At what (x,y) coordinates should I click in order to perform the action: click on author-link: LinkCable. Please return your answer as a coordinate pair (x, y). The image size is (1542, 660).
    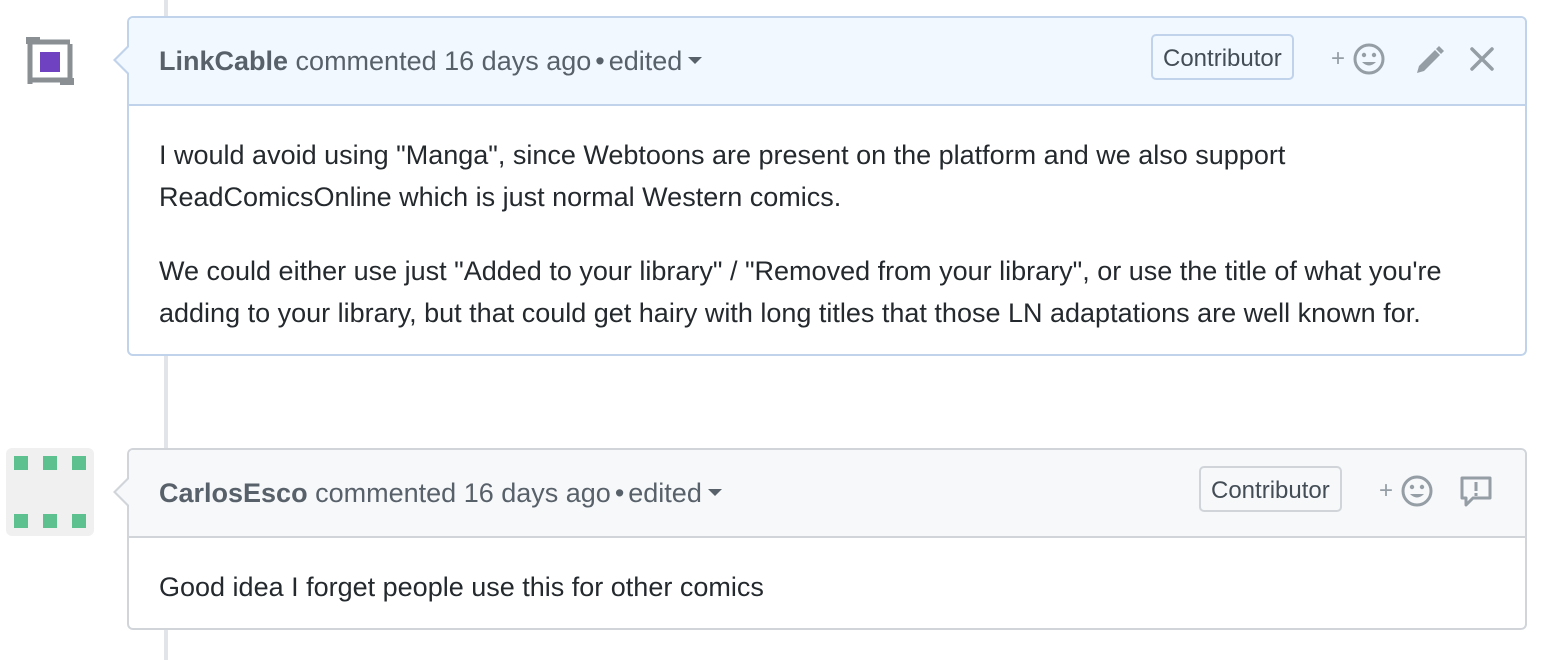
    Looking at the image, I should click on (223, 61).